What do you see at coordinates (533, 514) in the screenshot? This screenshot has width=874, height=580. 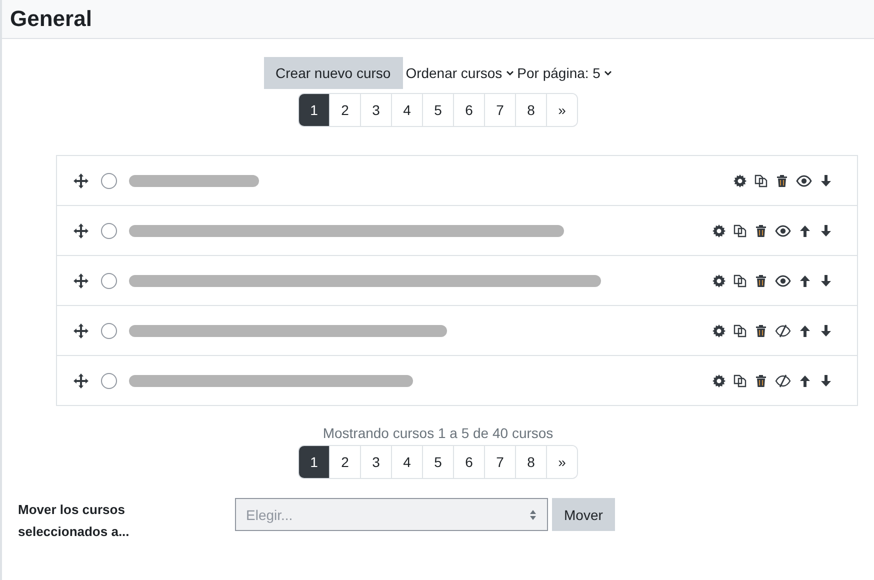 I see `sort-caret-icon` at bounding box center [533, 514].